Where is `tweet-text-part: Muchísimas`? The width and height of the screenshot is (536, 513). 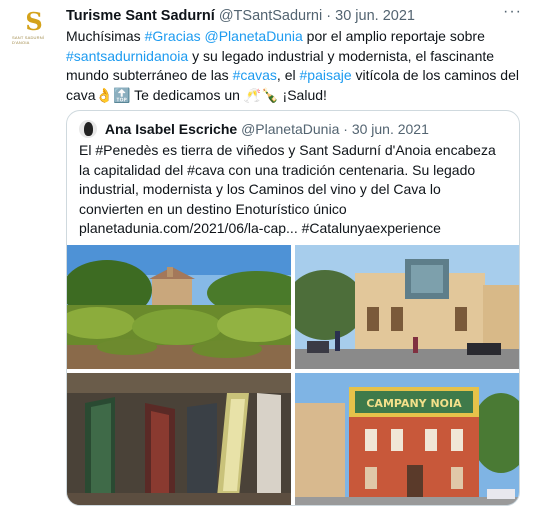 tweet-text-part: Muchísimas is located at coordinates (105, 36).